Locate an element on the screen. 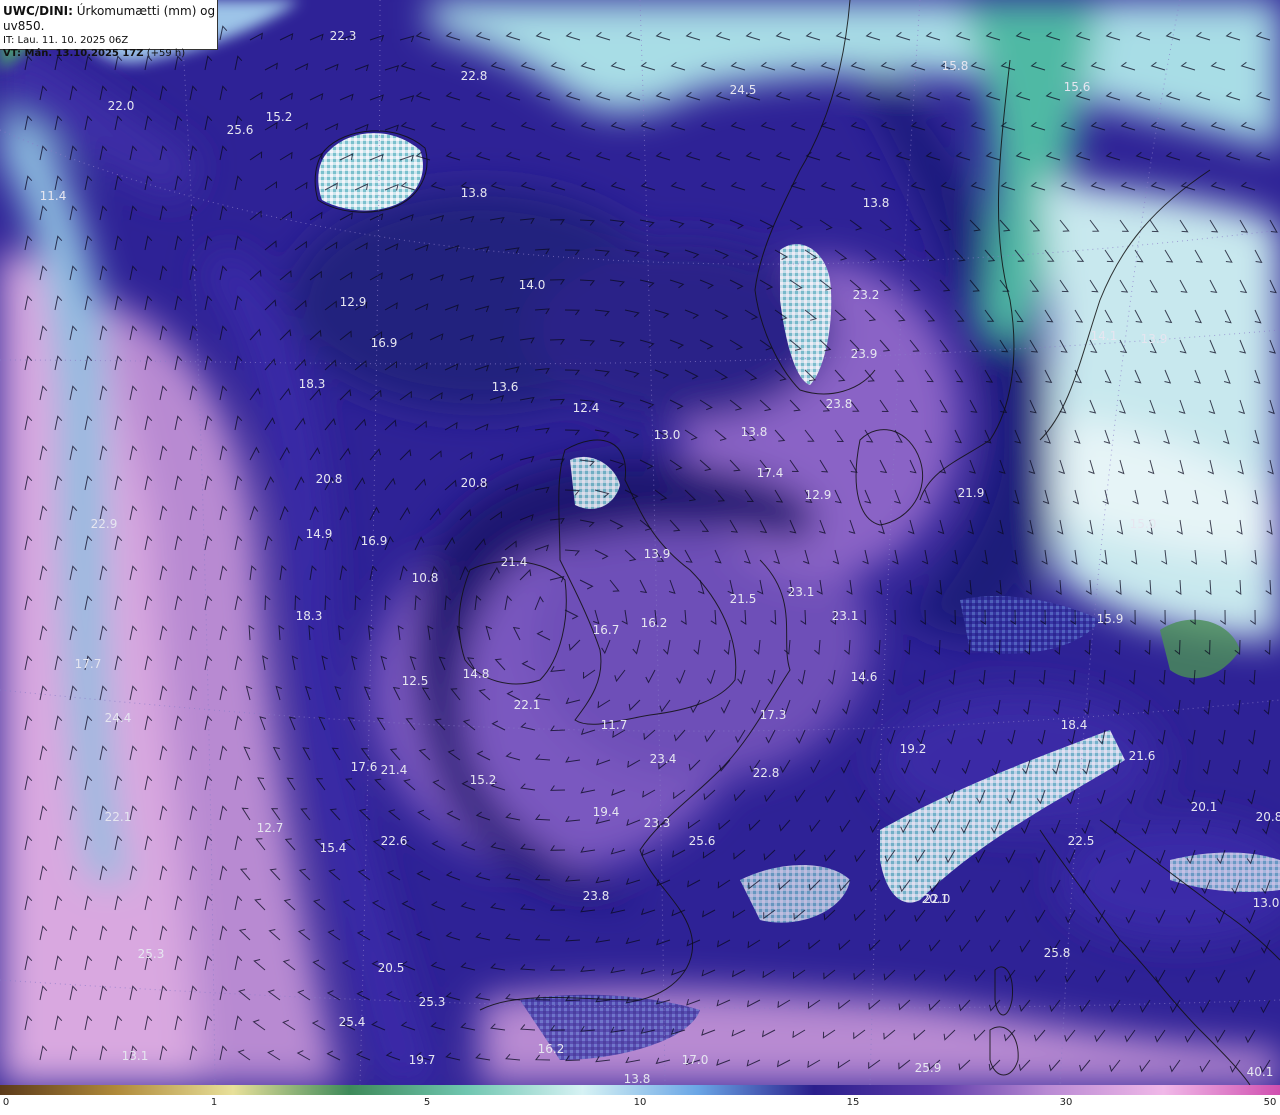  pw-value-label: 14.9 is located at coordinates (319, 534).